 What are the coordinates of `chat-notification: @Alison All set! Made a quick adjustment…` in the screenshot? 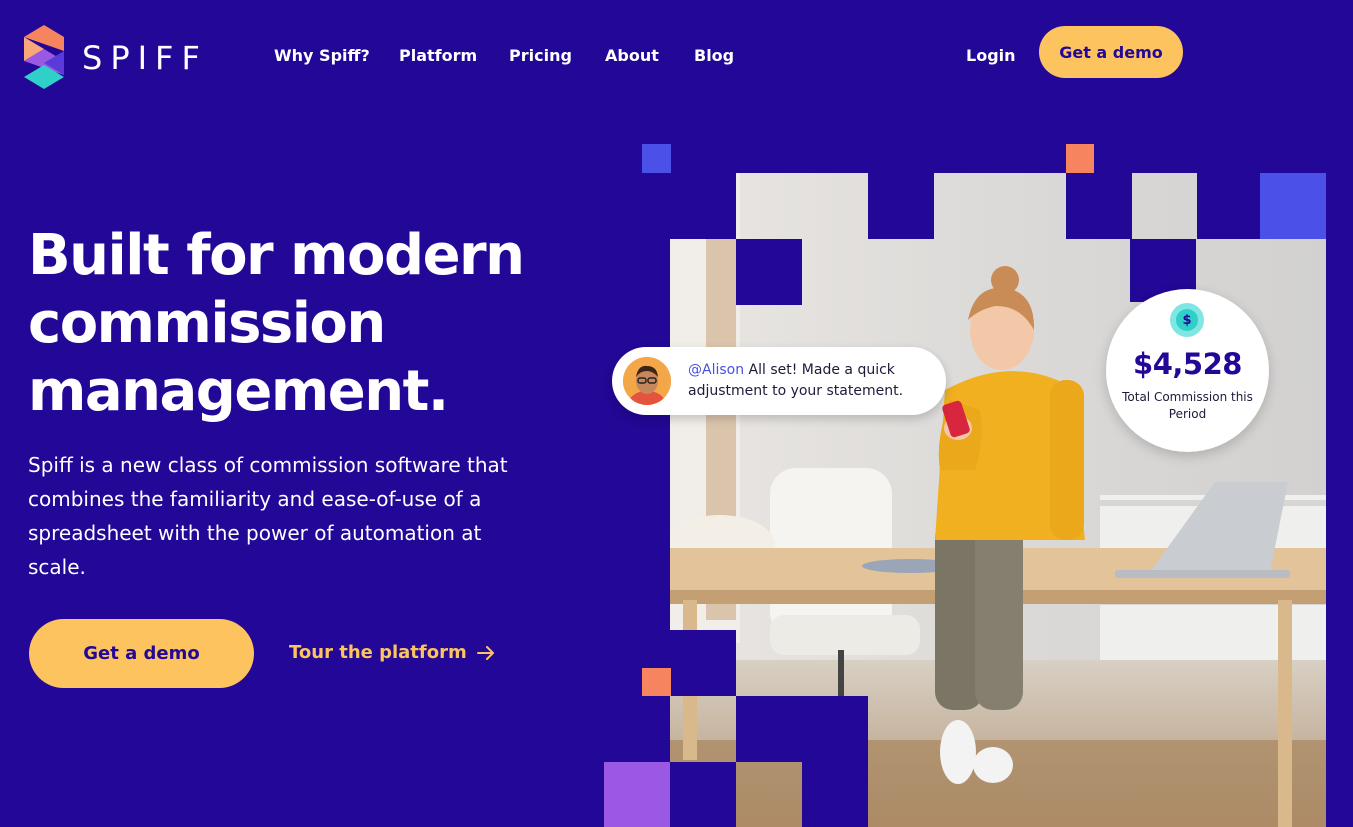 It's located at (779, 381).